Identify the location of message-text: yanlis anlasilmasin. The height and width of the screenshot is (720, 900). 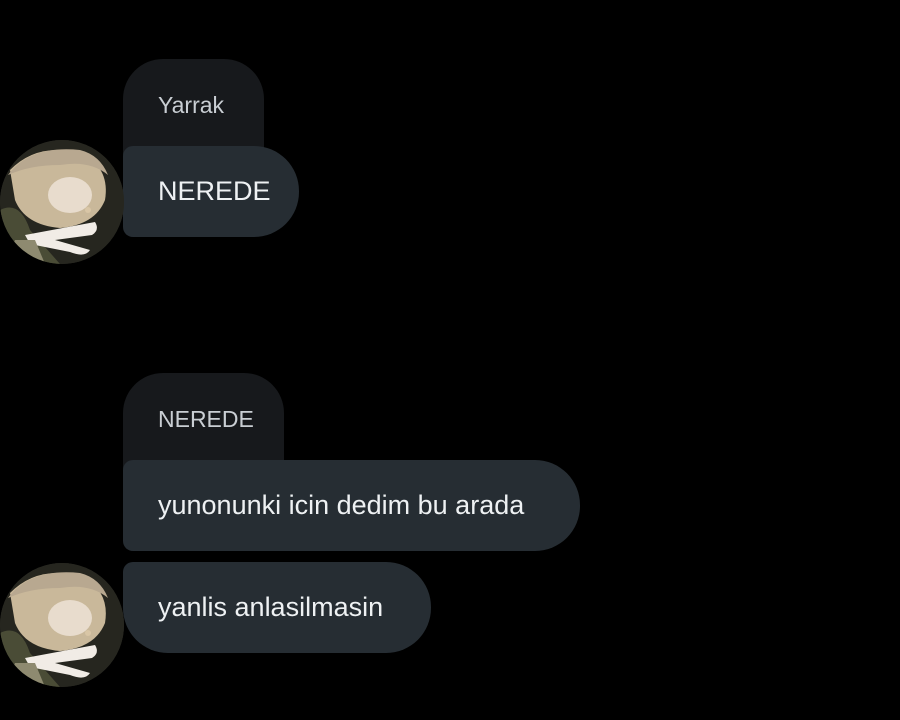
(271, 607).